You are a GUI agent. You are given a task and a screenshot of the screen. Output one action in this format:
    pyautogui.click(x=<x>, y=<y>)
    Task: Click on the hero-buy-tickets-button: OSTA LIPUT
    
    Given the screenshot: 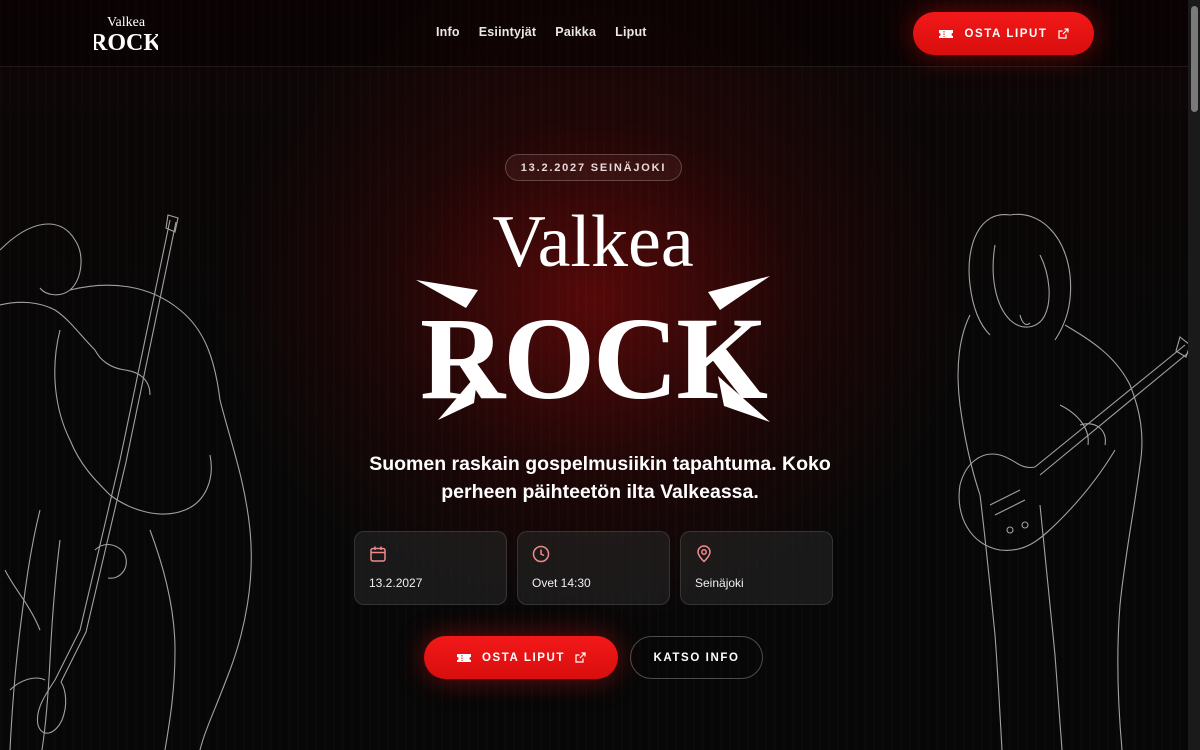 What is the action you would take?
    pyautogui.click(x=521, y=657)
    